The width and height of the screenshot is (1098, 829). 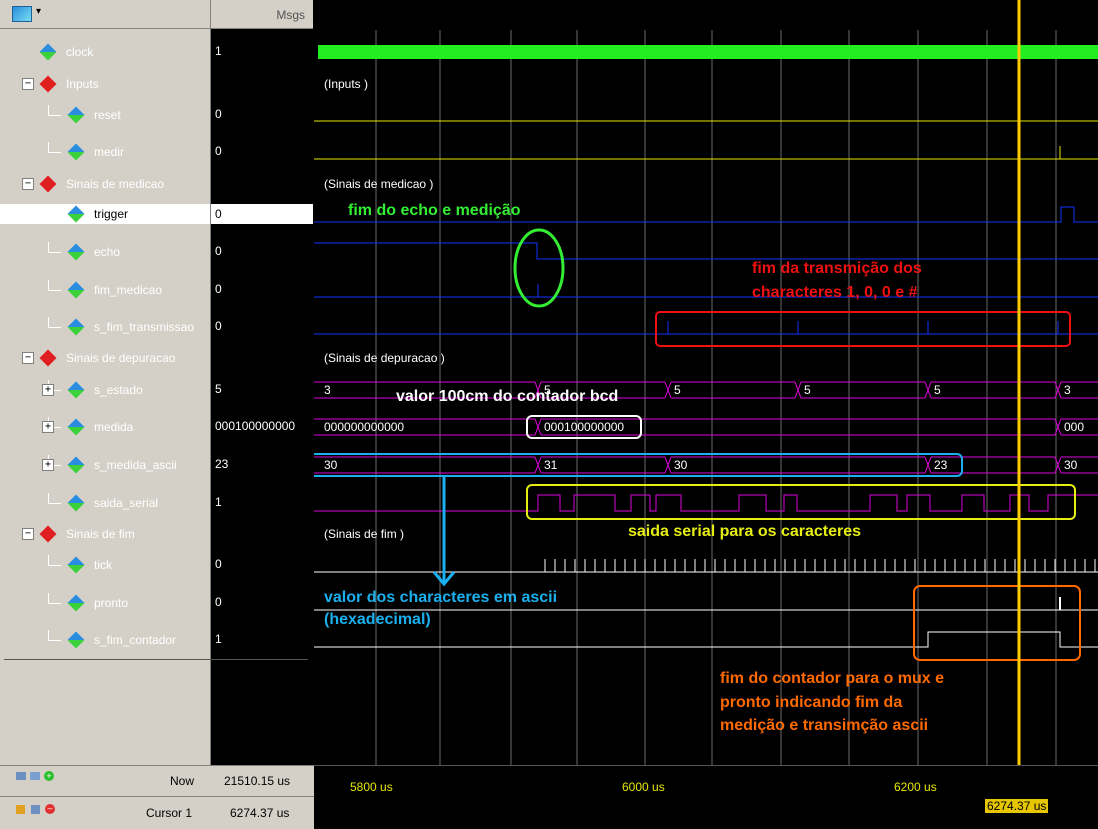 What do you see at coordinates (82, 84) in the screenshot?
I see `signal-name: Inputs` at bounding box center [82, 84].